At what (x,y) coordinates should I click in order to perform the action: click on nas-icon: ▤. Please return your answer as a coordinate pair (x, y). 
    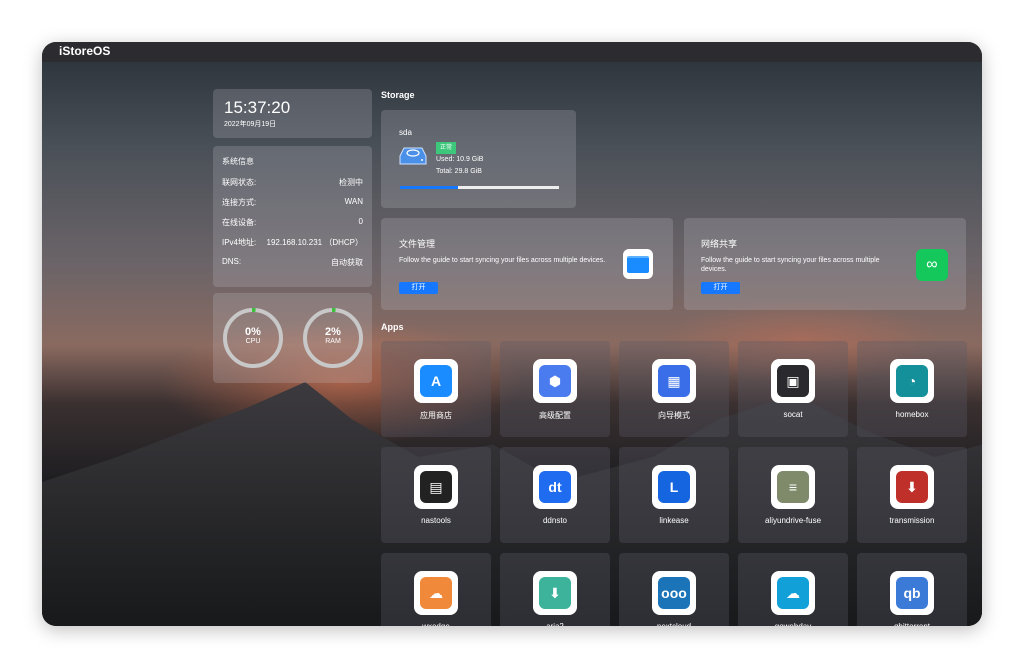
    Looking at the image, I should click on (436, 487).